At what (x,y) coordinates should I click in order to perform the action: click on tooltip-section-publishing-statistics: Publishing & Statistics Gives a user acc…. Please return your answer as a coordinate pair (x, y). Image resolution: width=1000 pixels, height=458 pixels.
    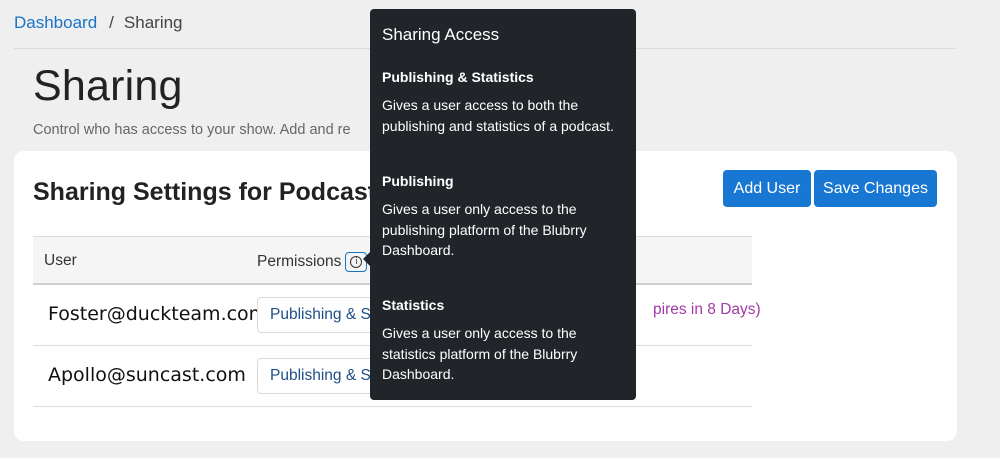
    Looking at the image, I should click on (504, 102).